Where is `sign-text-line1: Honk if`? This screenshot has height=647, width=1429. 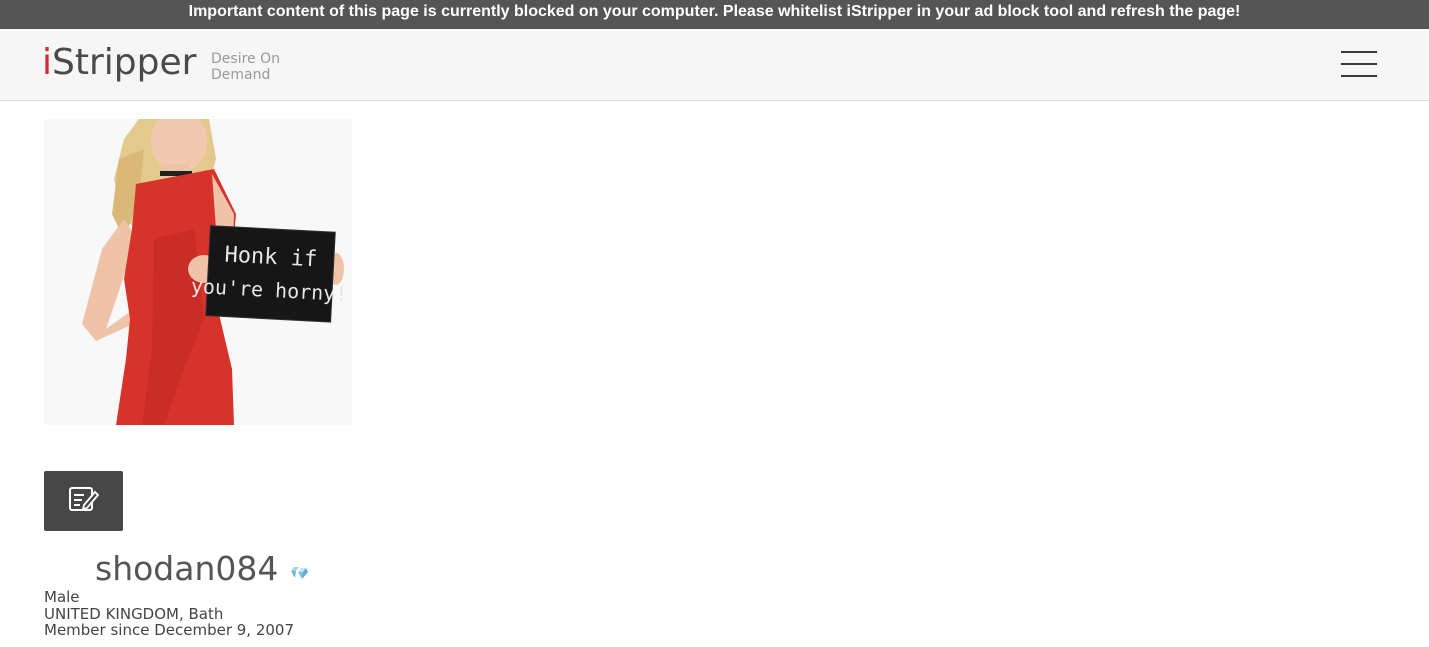
sign-text-line1: Honk if is located at coordinates (271, 258).